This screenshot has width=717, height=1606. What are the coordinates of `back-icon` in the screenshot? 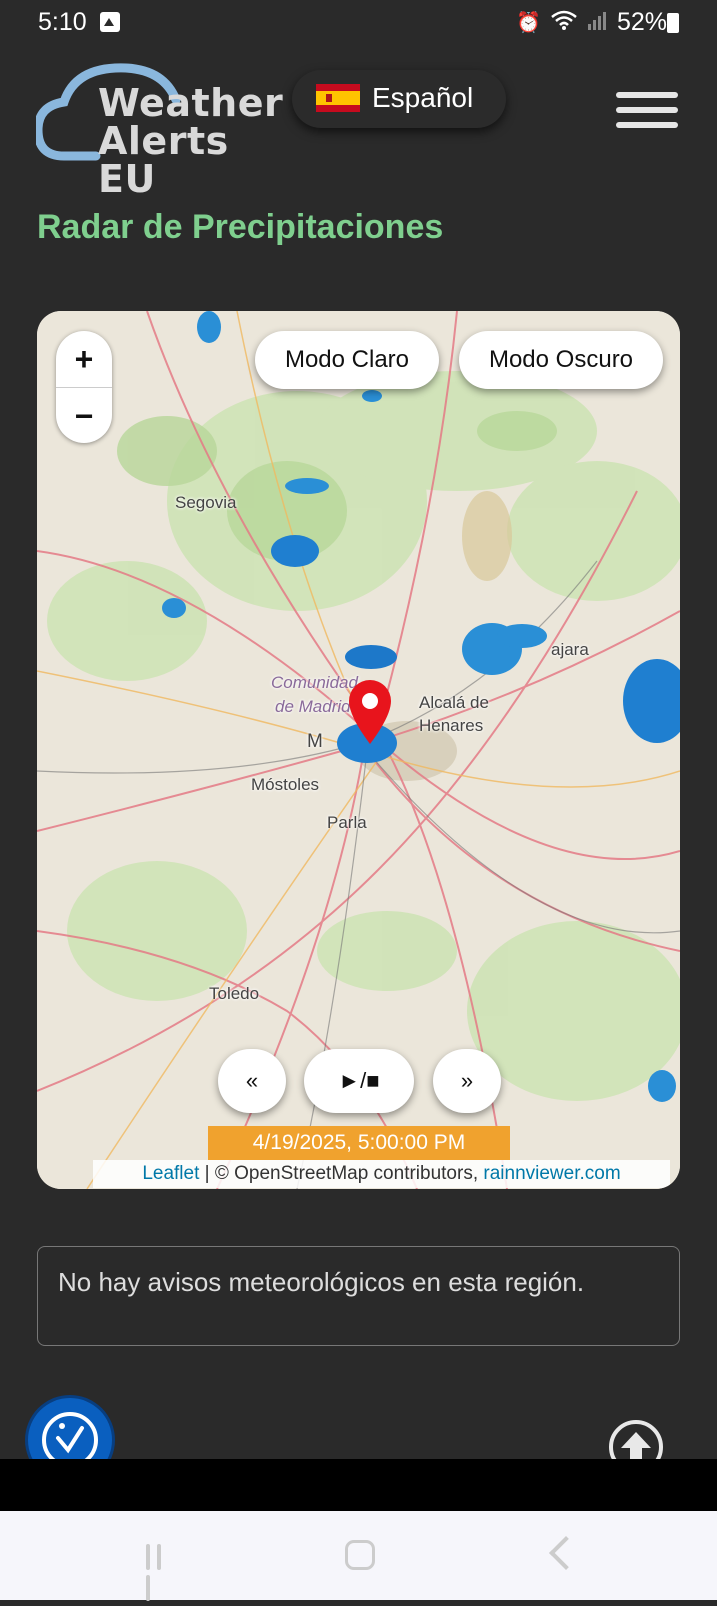 It's located at (566, 1553).